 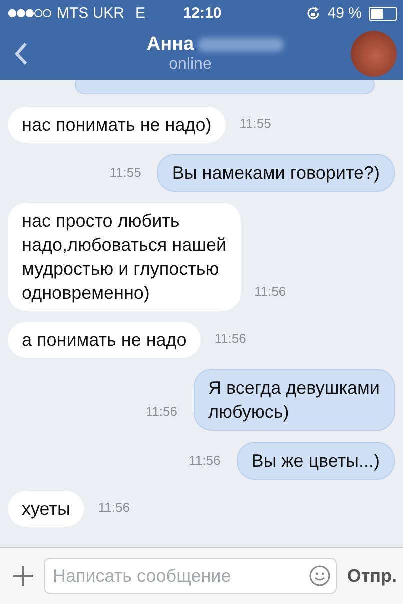 I want to click on back-icon, so click(x=21, y=54).